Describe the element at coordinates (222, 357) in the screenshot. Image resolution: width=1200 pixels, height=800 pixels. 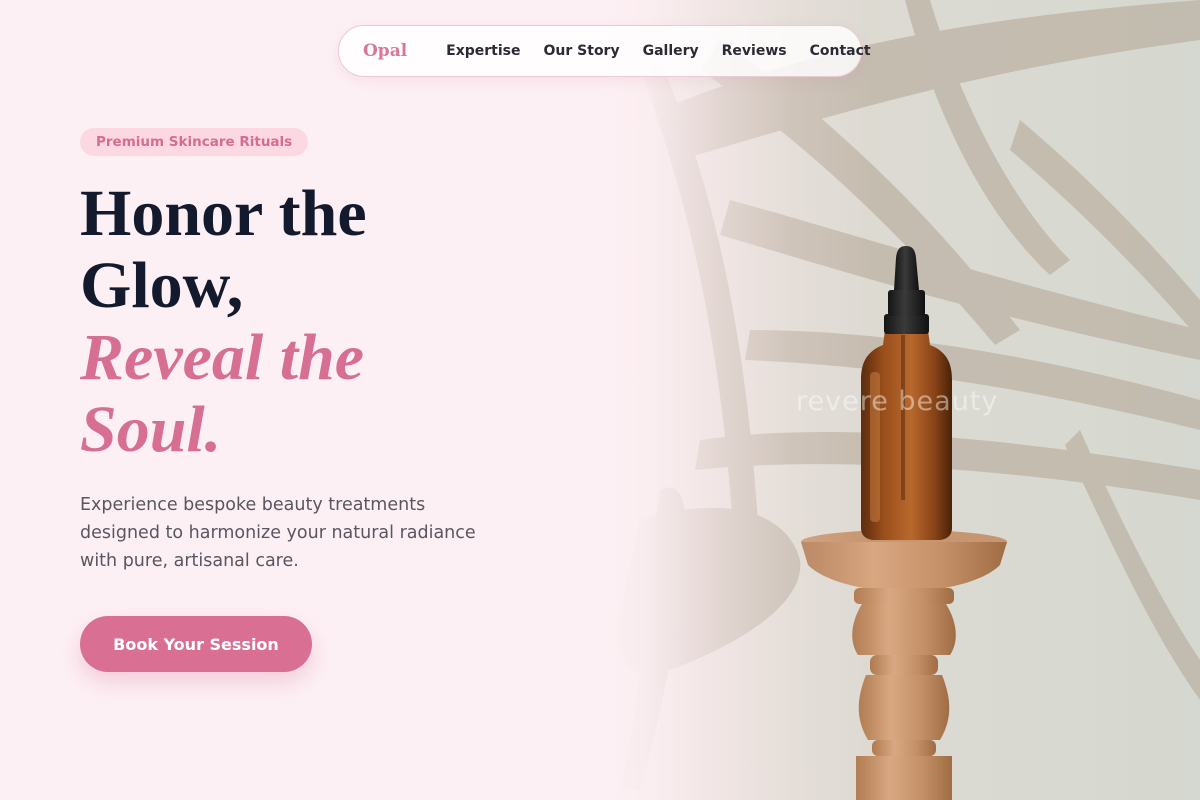
I see `headline-accent-line-1: Reveal the` at that location.